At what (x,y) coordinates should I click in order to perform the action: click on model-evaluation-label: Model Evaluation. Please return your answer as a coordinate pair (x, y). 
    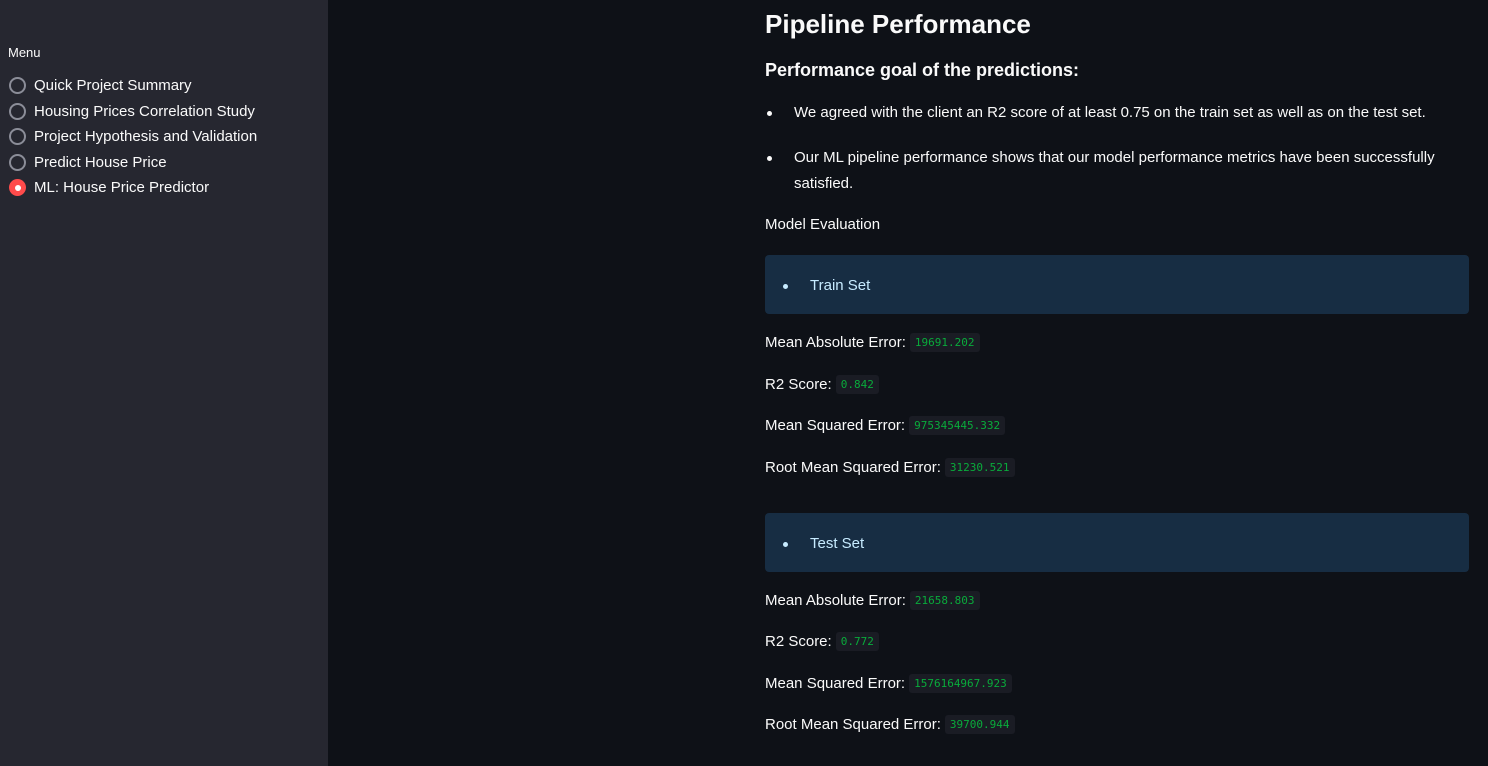
    Looking at the image, I should click on (823, 224).